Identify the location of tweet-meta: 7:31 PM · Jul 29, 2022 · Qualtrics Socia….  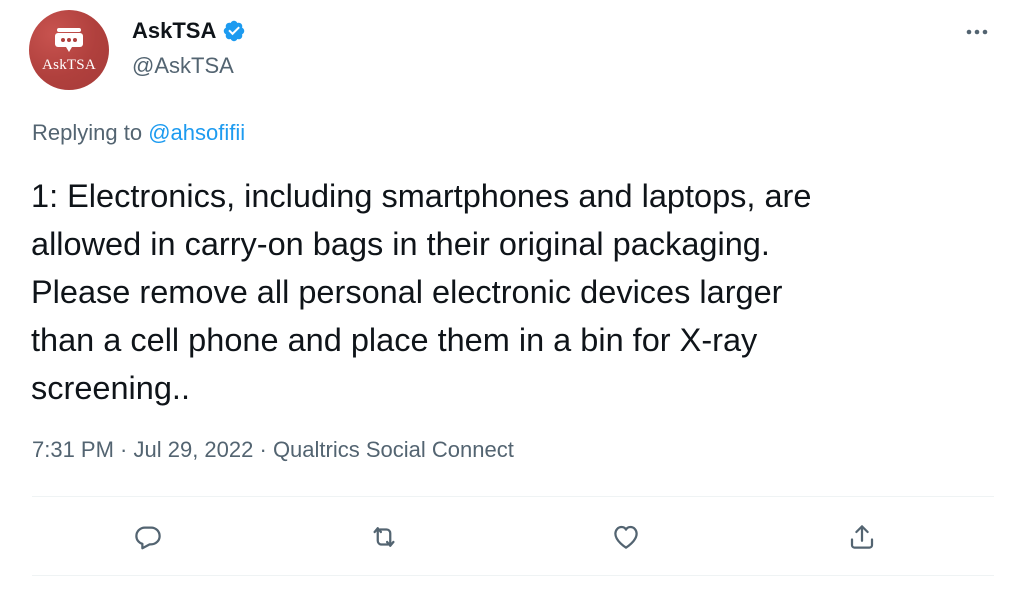
(273, 450).